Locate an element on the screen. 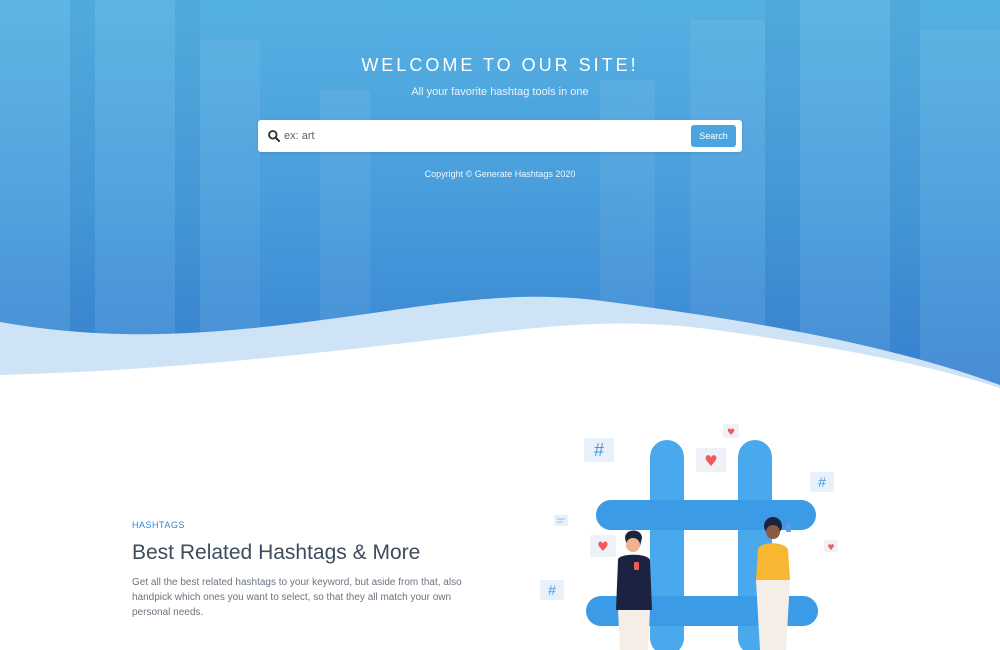 Image resolution: width=1000 pixels, height=650 pixels. copyright-text: Copyright © Generate Hashtags 2020 is located at coordinates (500, 174).